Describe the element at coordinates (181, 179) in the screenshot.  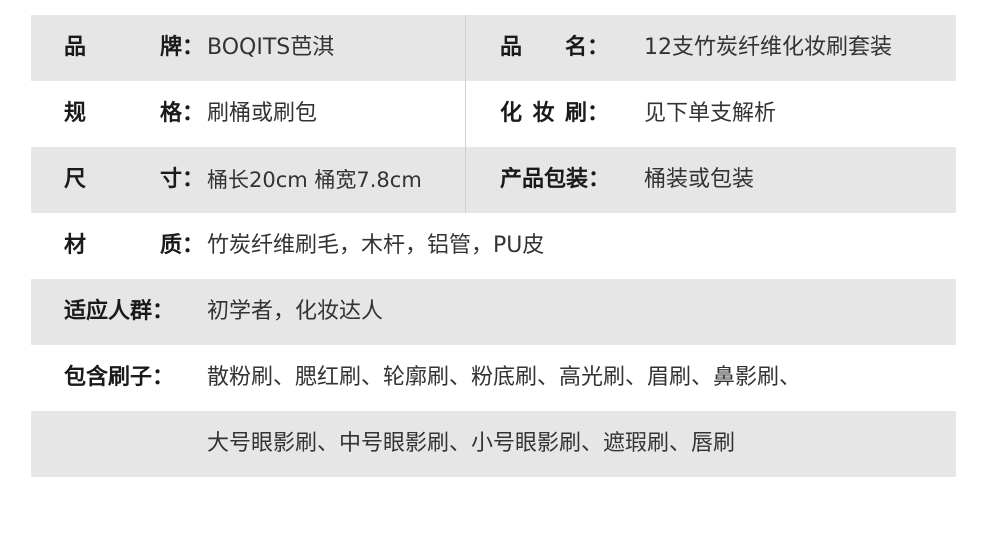
I see `size-label-char-2: 寸：` at that location.